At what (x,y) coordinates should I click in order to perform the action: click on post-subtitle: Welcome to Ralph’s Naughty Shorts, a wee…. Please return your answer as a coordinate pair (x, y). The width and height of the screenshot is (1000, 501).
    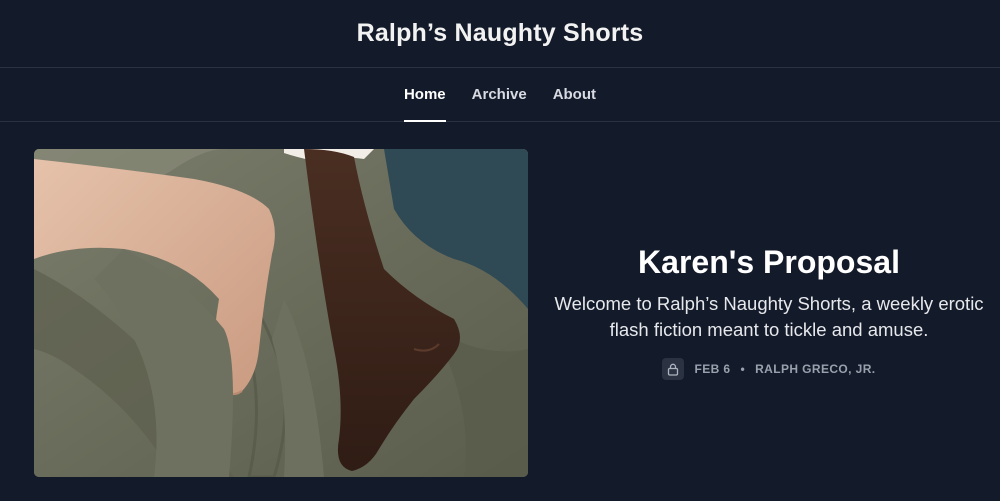
    Looking at the image, I should click on (769, 316).